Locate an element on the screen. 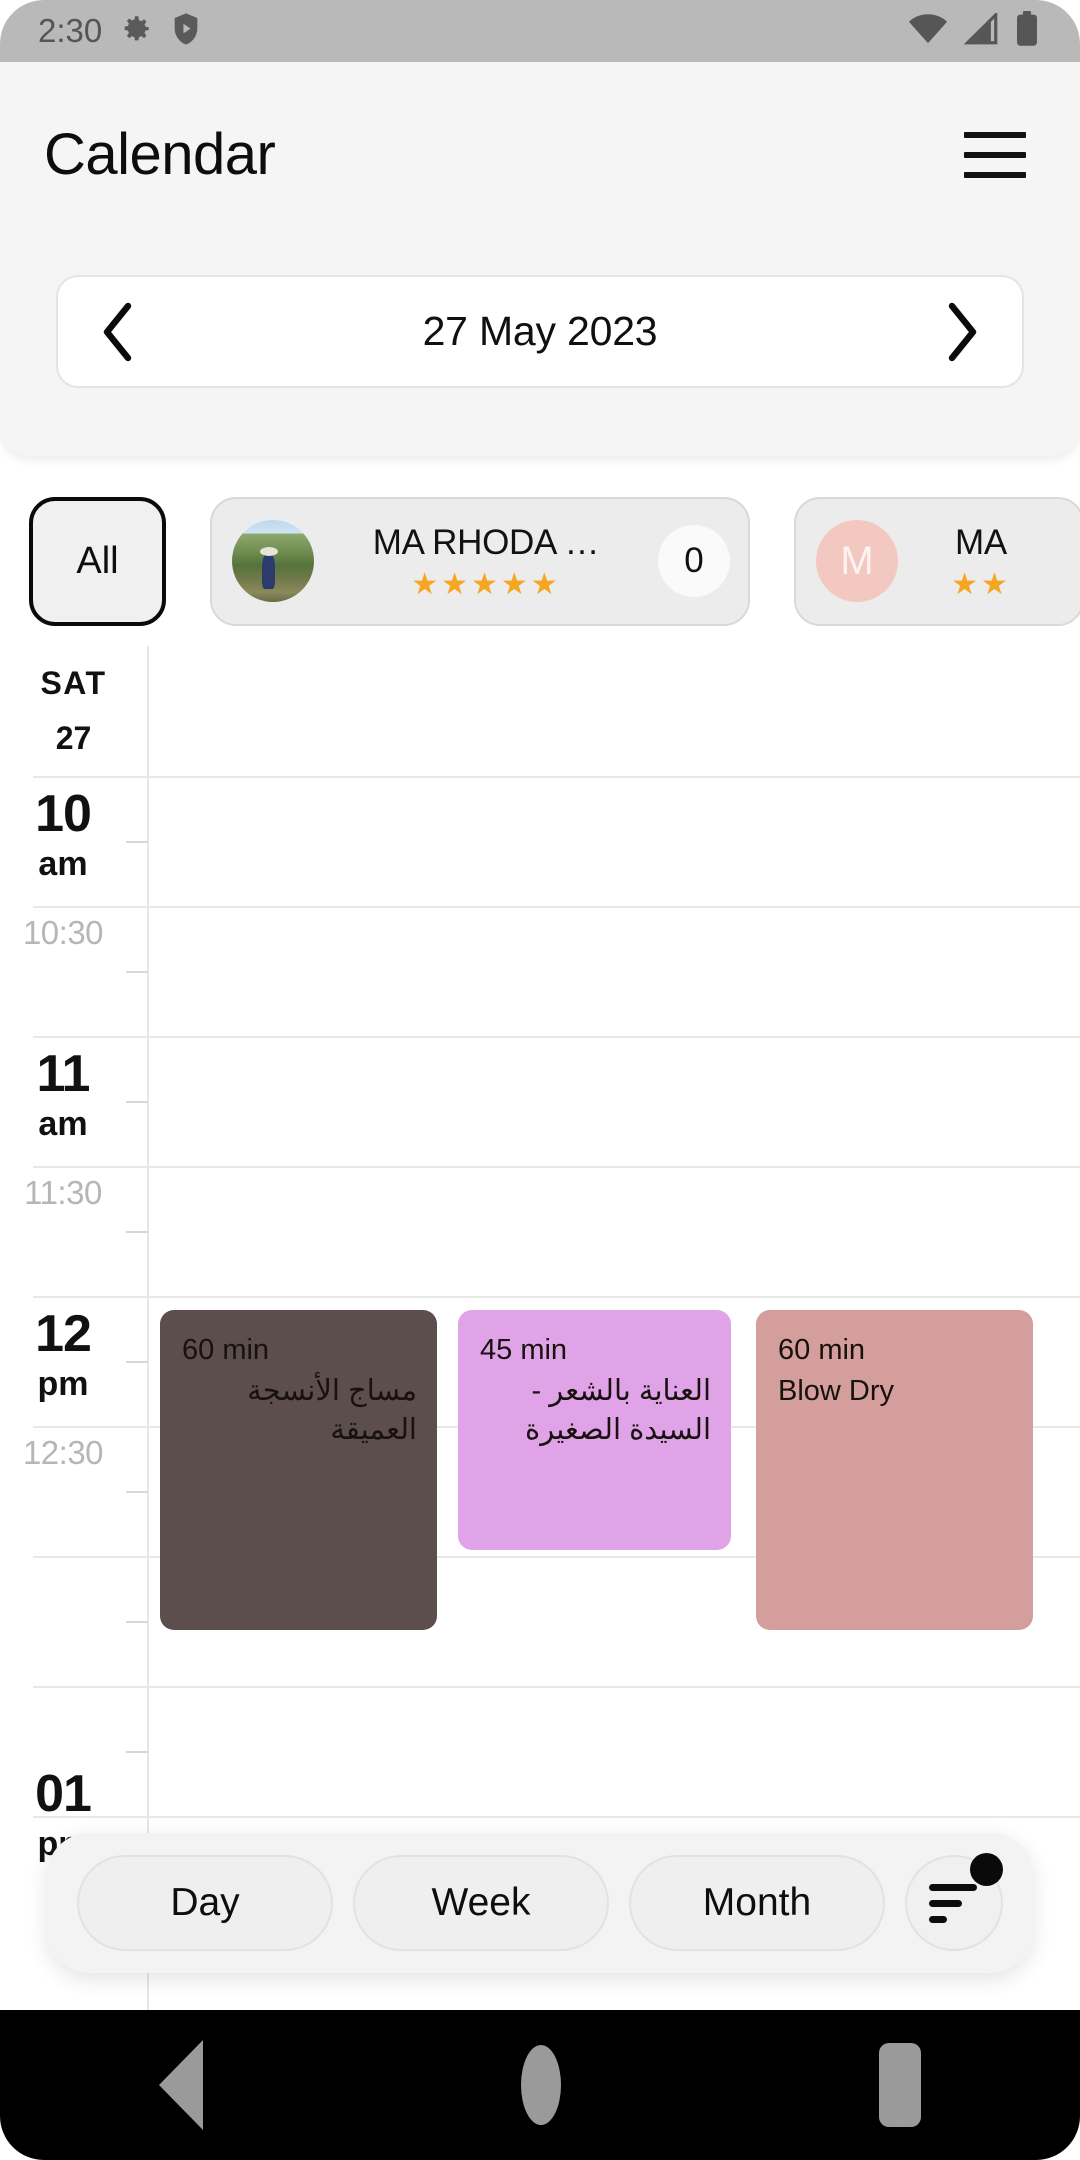  next-day-button is located at coordinates (962, 331).